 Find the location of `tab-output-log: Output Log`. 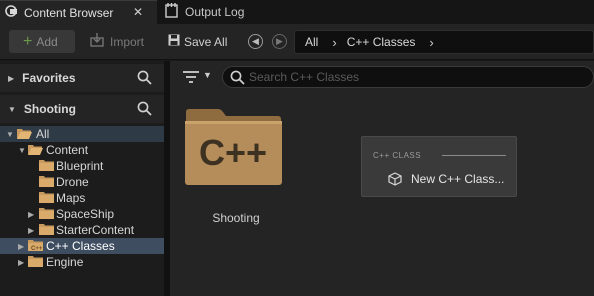

tab-output-log: Output Log is located at coordinates (226, 12).